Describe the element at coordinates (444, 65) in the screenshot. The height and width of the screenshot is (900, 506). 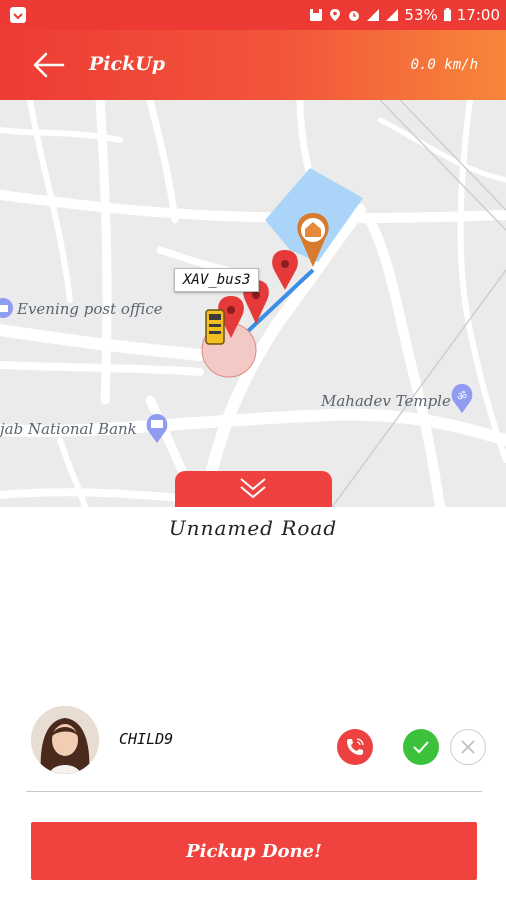
I see `speed-readout: 0.0 km/h` at that location.